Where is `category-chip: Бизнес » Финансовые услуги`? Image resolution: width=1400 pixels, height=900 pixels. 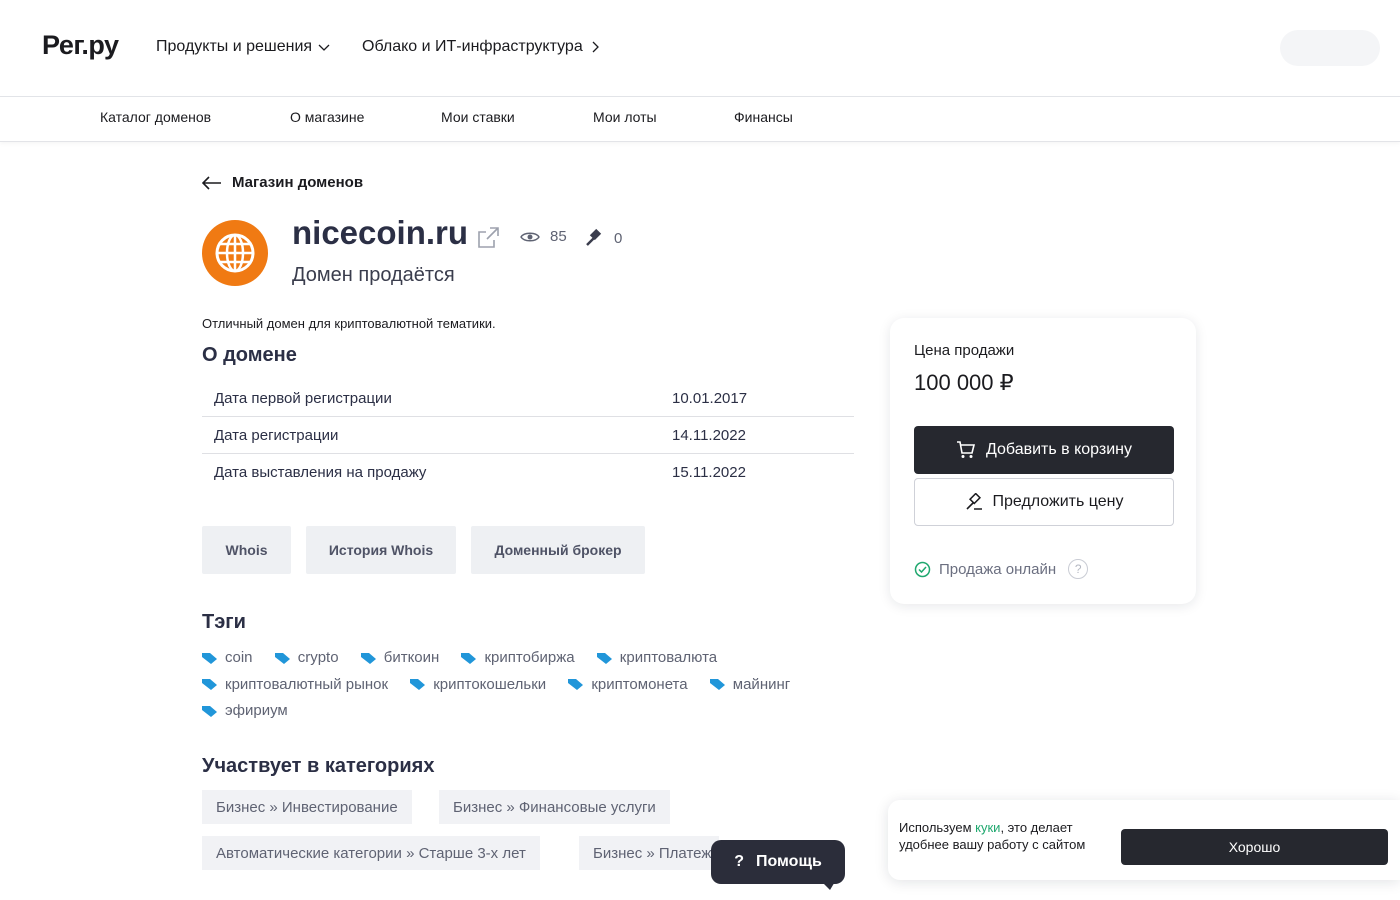
category-chip: Бизнес » Финансовые услуги is located at coordinates (554, 807).